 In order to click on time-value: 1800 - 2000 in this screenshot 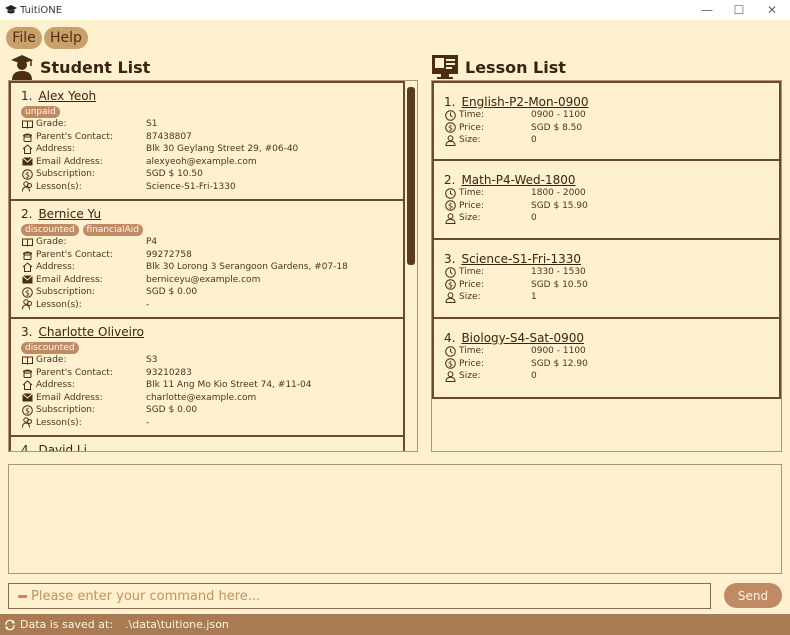, I will do `click(558, 193)`.